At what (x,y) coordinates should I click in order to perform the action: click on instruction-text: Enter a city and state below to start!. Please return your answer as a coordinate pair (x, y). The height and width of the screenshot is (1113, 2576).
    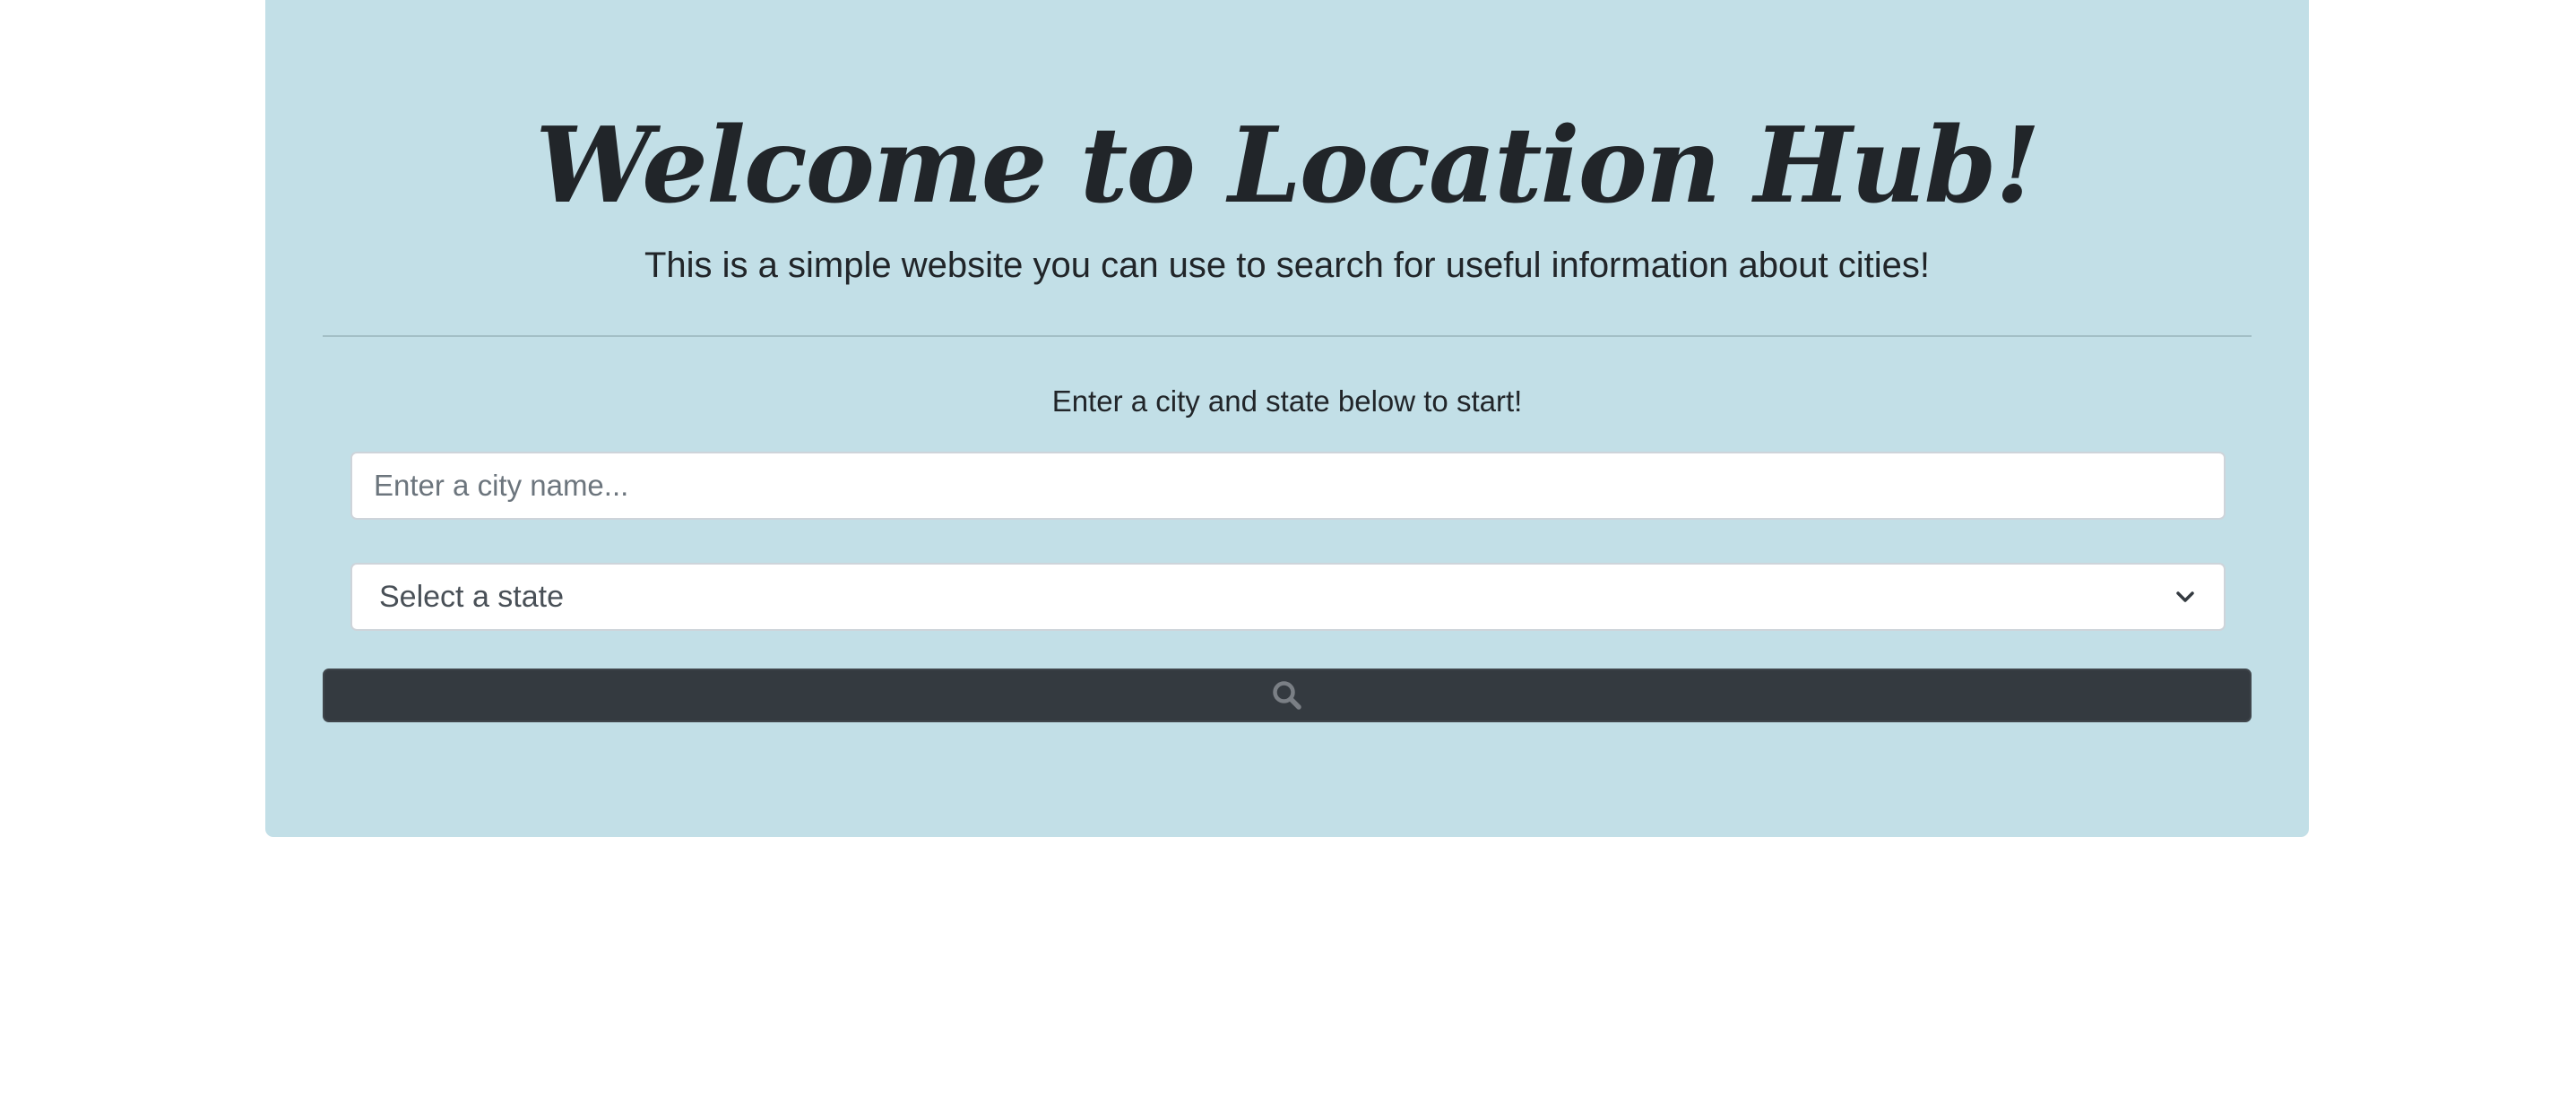
    Looking at the image, I should click on (1287, 401).